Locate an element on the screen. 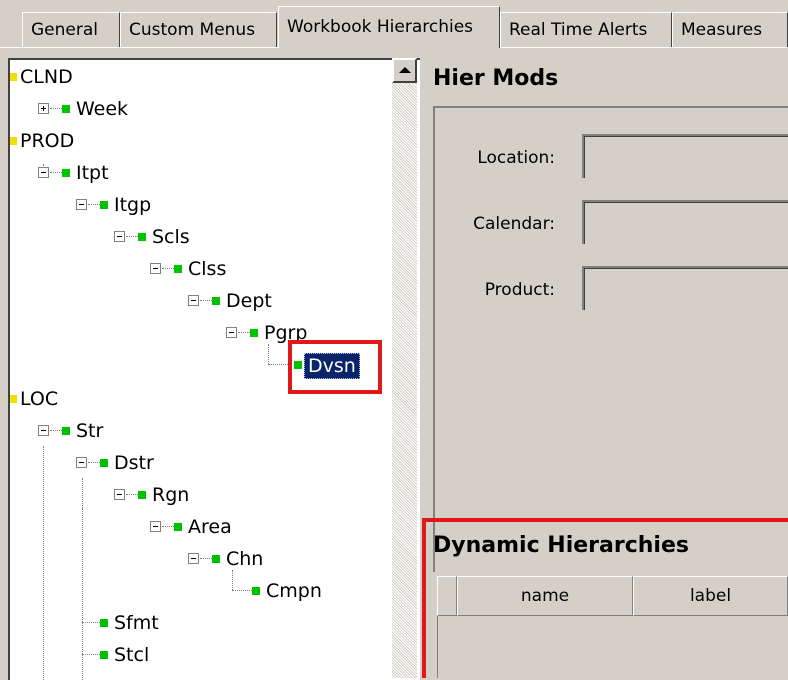 The width and height of the screenshot is (788, 680). product-label: Product: is located at coordinates (519, 290).